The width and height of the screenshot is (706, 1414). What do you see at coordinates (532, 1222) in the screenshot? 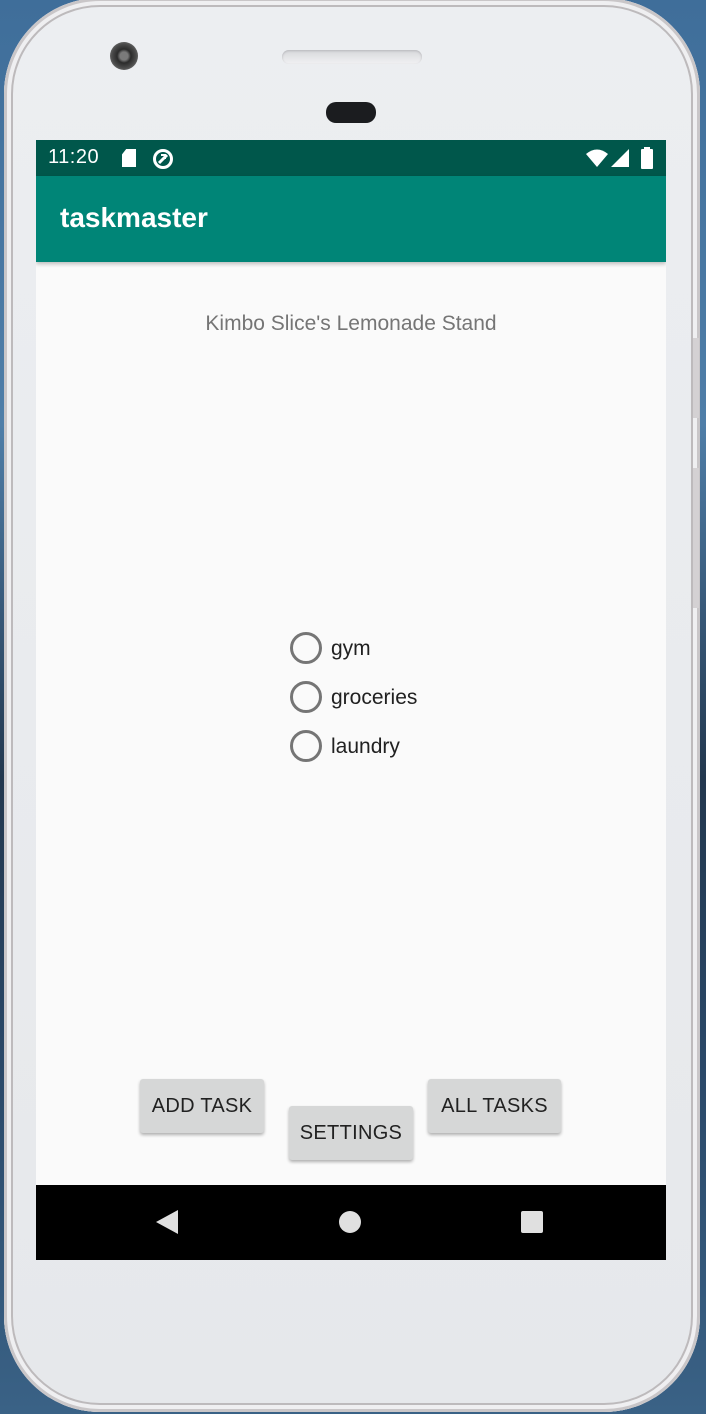
I see `recents-icon` at bounding box center [532, 1222].